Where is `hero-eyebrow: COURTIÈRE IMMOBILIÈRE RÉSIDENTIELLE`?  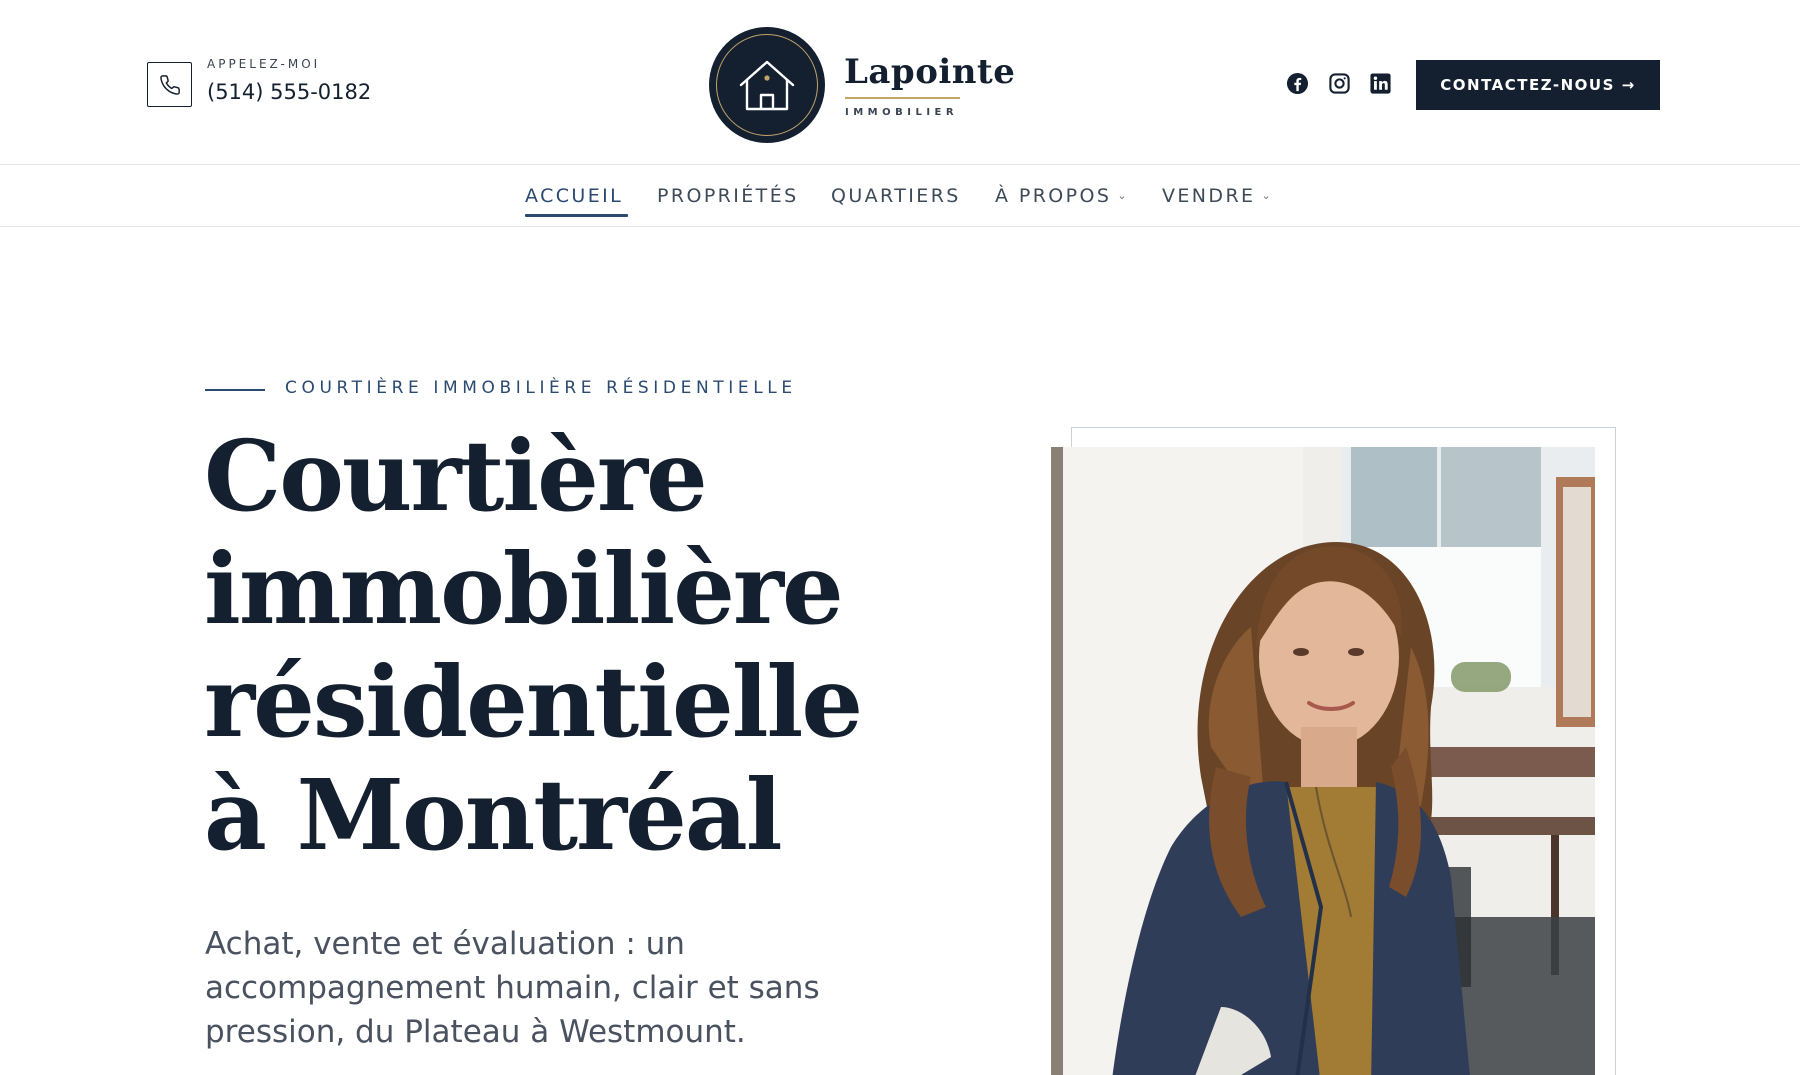 hero-eyebrow: COURTIÈRE IMMOBILIÈRE RÉSIDENTIELLE is located at coordinates (541, 388).